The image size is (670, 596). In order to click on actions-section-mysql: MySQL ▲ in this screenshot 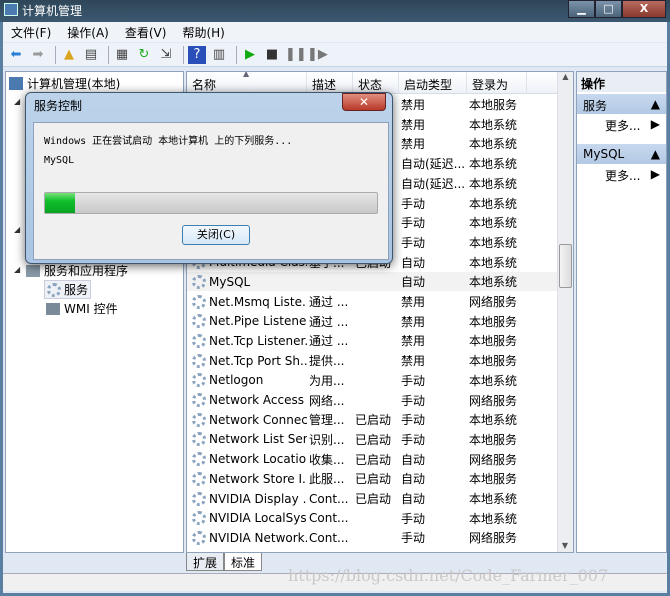, I will do `click(621, 154)`.